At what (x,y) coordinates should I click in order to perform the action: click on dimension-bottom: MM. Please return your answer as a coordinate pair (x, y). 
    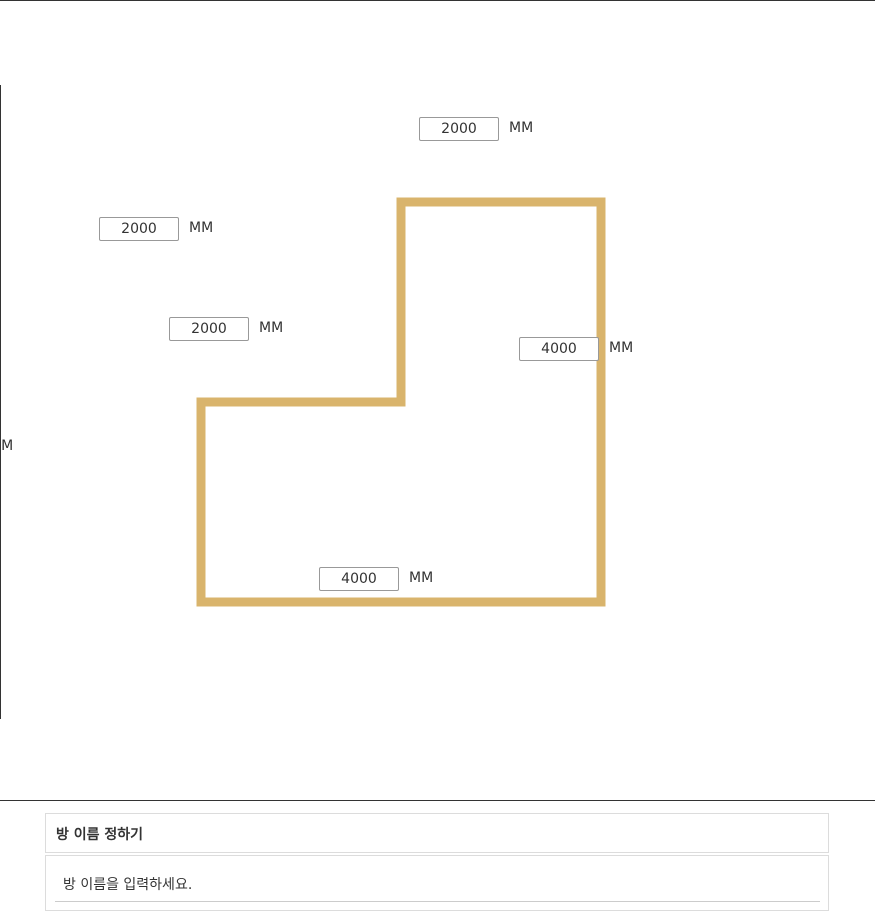
    Looking at the image, I should click on (376, 579).